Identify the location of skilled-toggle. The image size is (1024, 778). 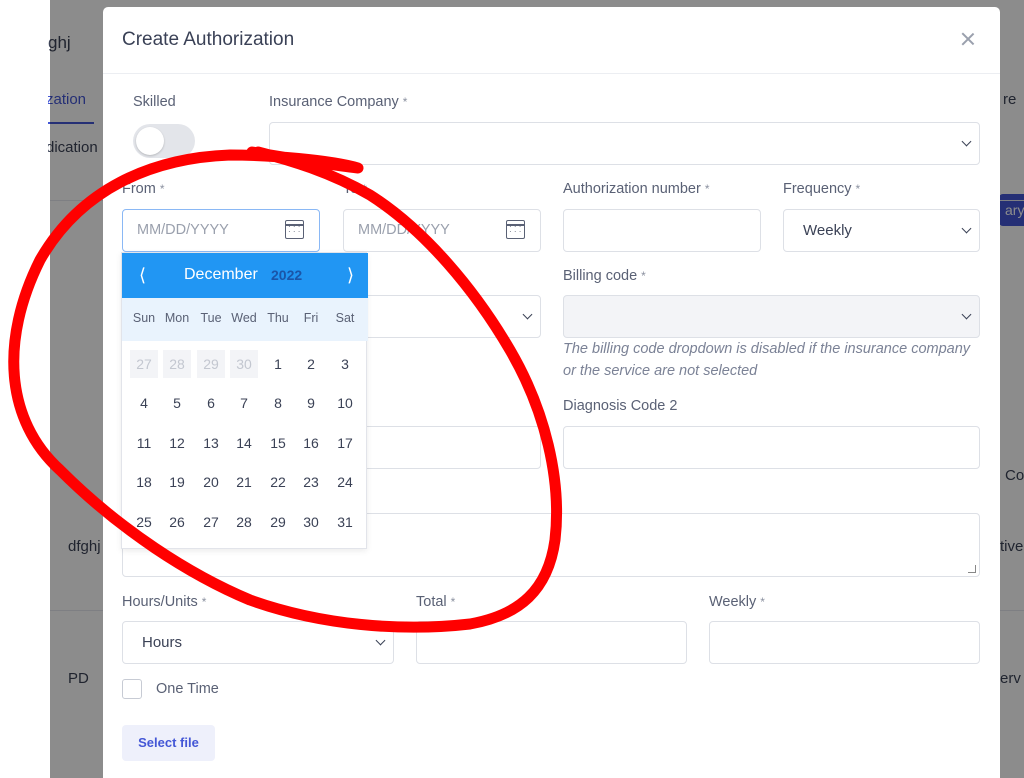
(164, 141).